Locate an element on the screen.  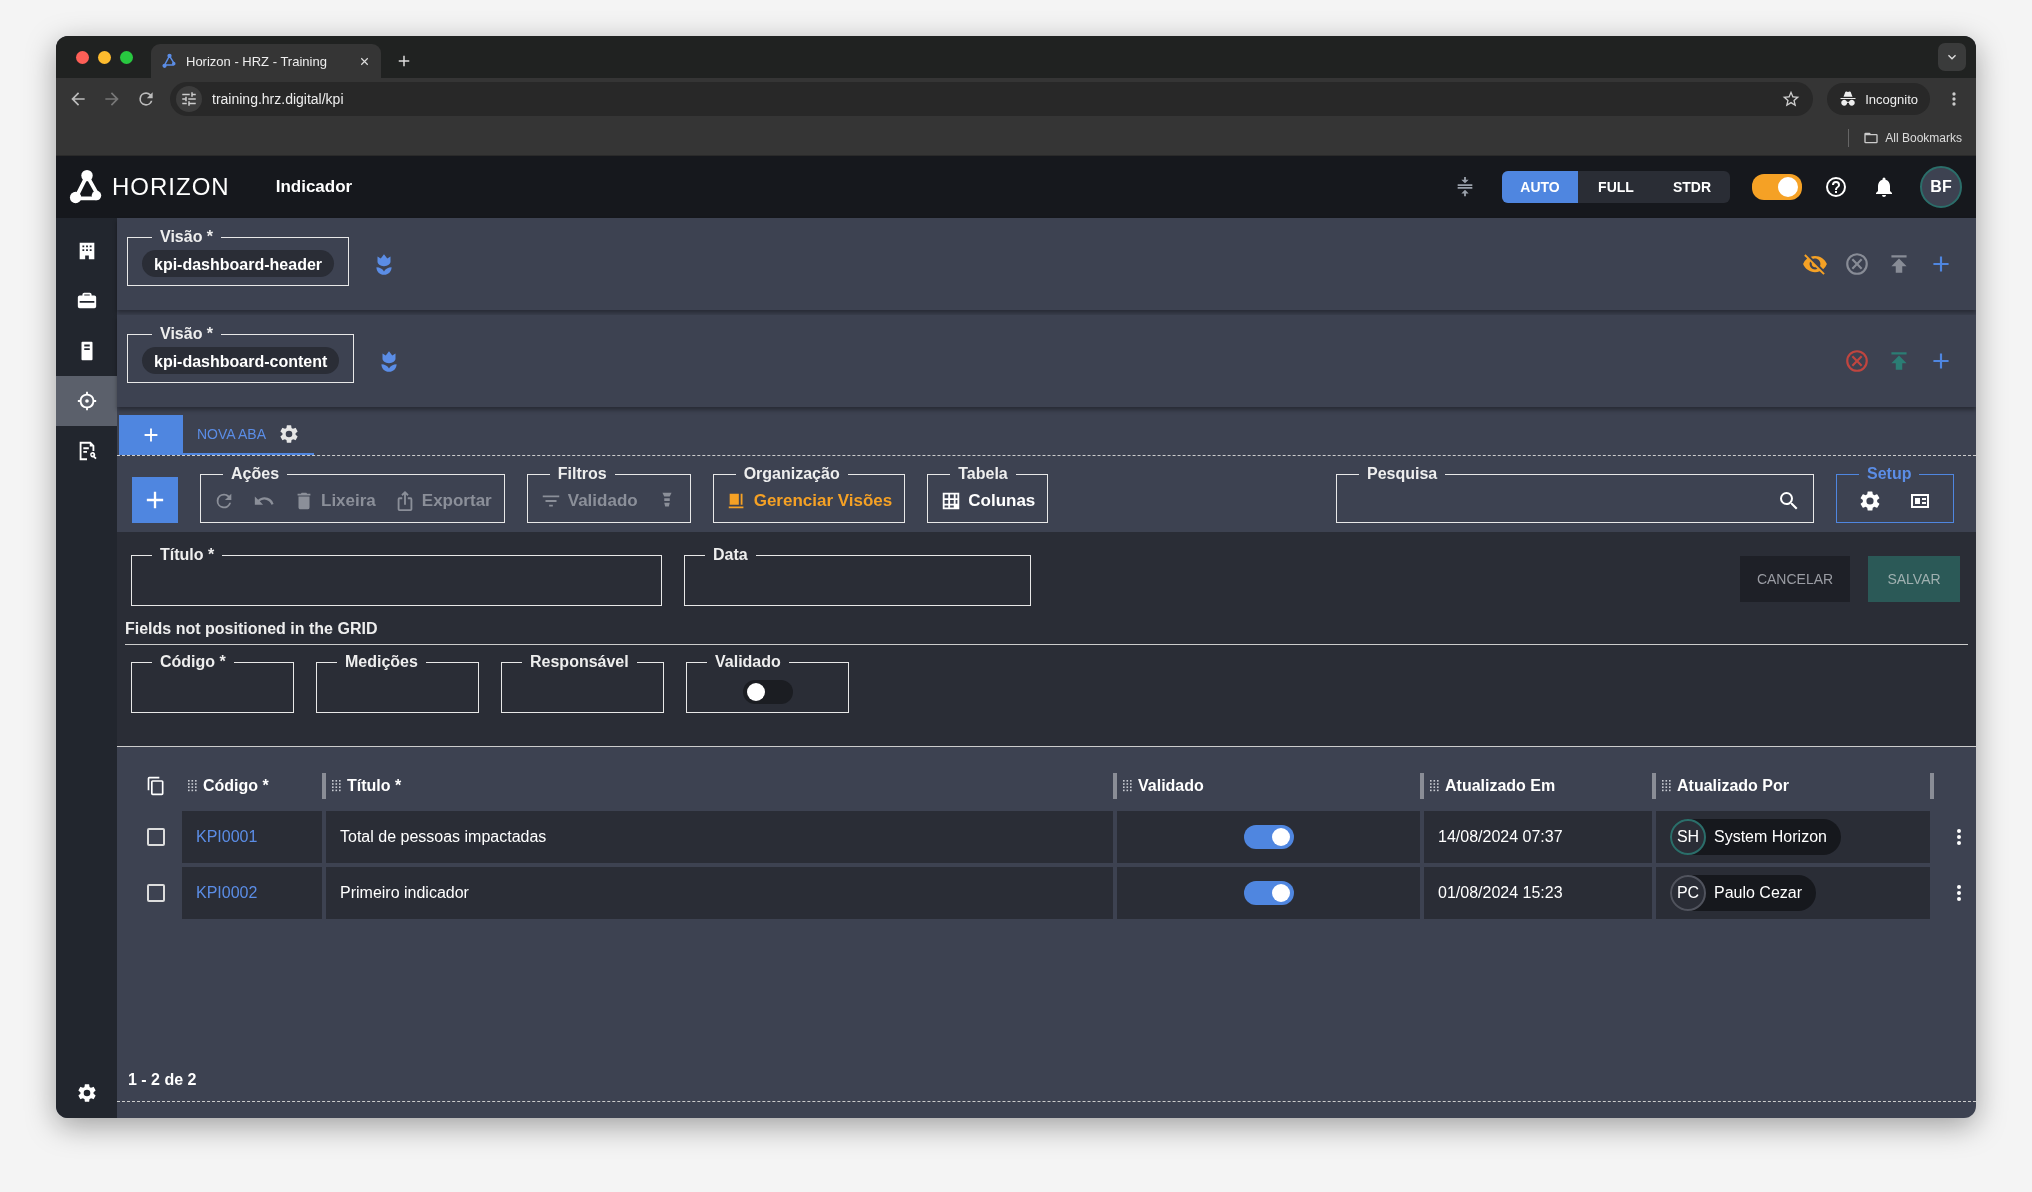
view-chip: kpi-dashboard-header is located at coordinates (238, 263).